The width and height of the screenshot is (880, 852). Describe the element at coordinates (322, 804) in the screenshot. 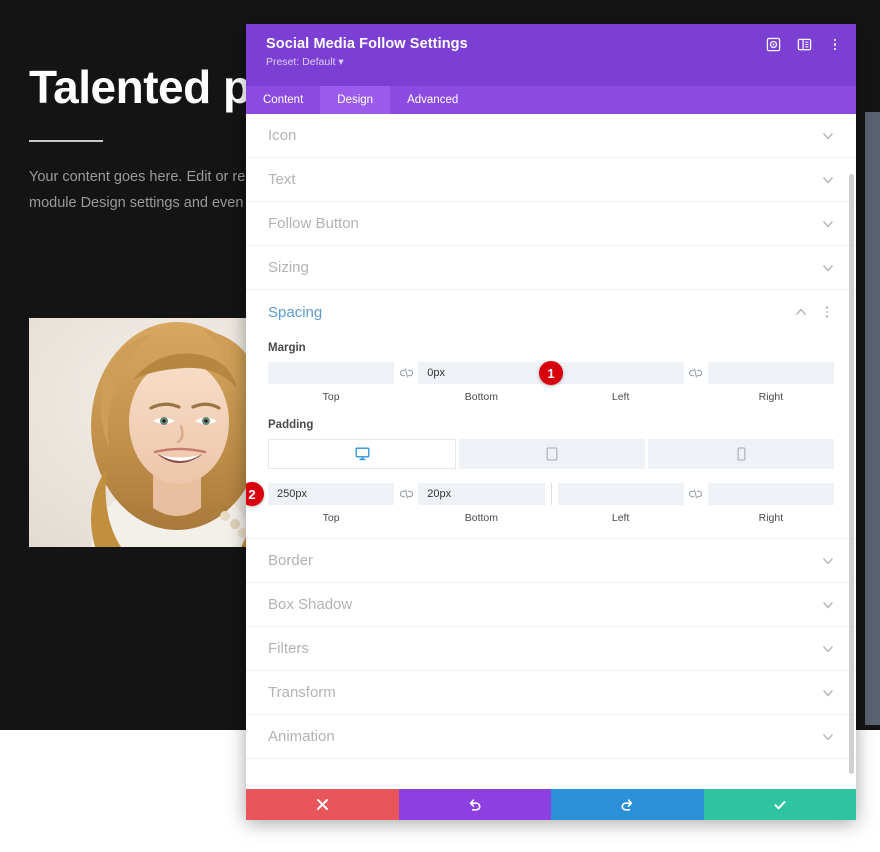

I see `cancel-button` at that location.